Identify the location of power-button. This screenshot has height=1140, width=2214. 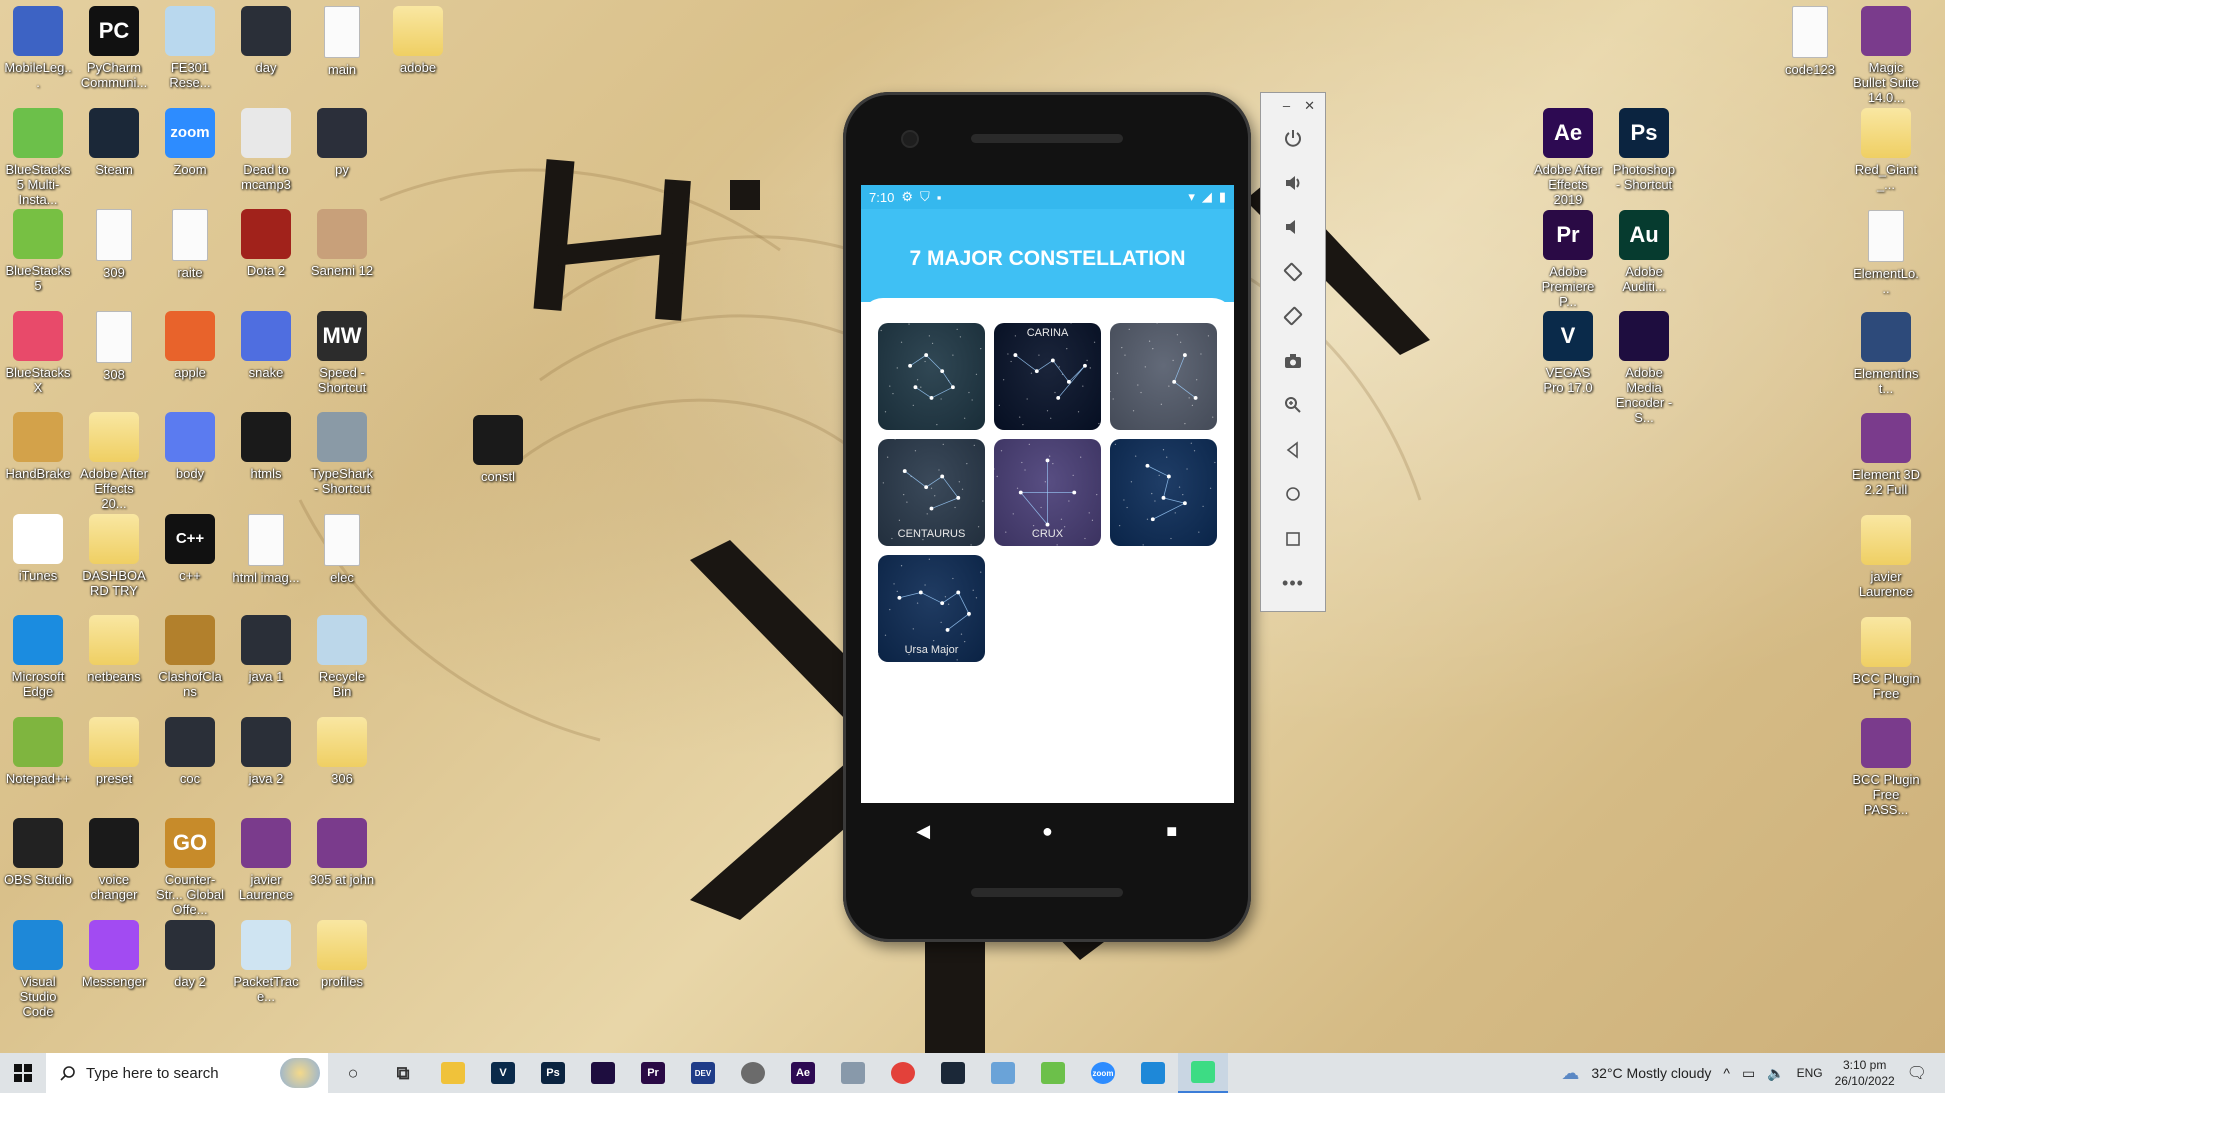
(1293, 138).